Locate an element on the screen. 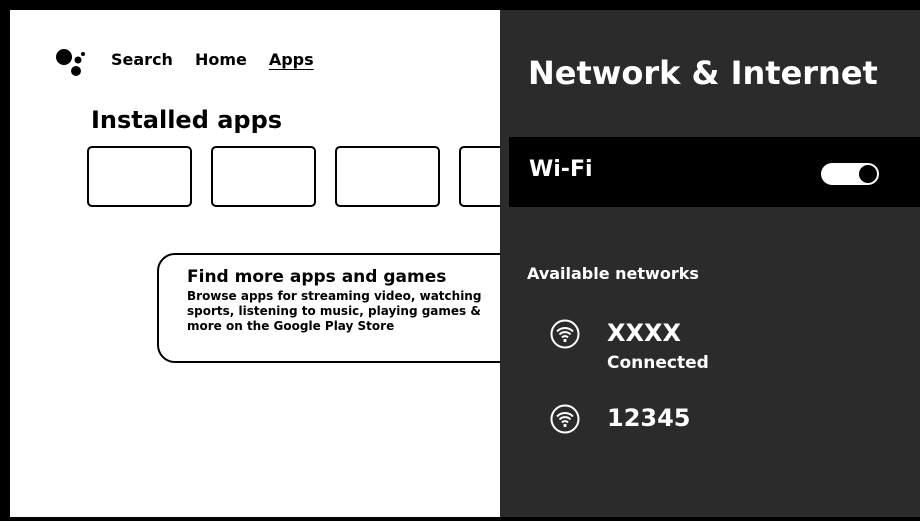 The image size is (920, 521). network-status: Connected is located at coordinates (658, 363).